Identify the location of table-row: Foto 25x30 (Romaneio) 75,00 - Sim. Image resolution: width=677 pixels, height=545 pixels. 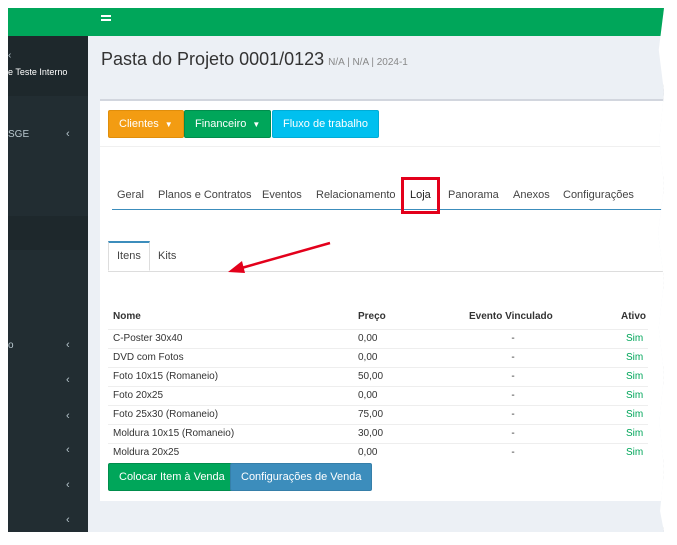
(378, 415).